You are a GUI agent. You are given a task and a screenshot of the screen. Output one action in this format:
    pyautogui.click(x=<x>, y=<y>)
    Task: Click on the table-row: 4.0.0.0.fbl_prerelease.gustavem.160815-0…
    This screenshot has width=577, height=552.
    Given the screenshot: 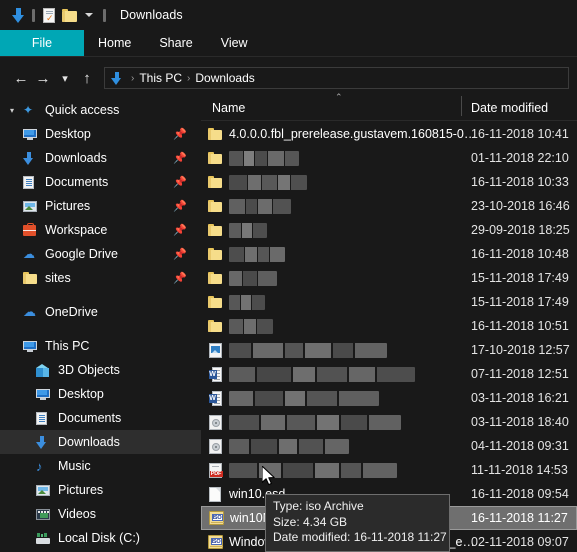 What is the action you would take?
    pyautogui.click(x=389, y=134)
    